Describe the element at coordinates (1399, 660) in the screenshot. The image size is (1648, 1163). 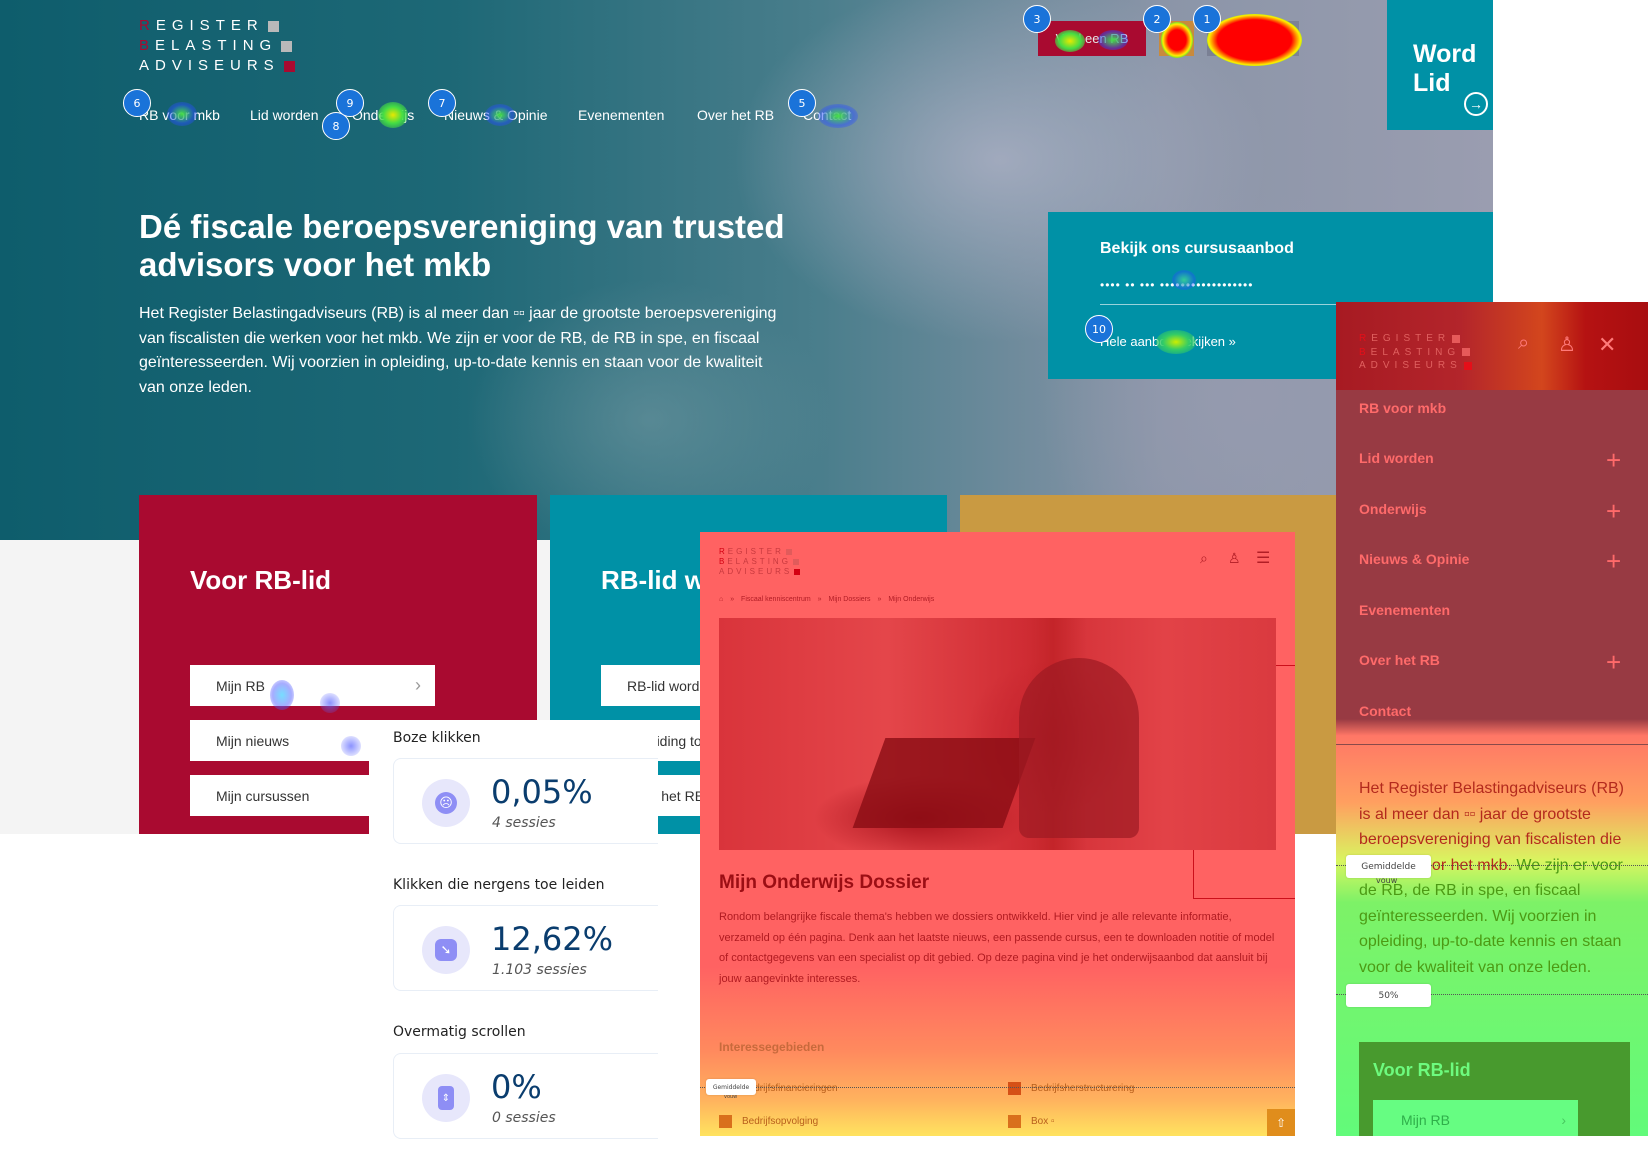
I see `menu-item-over-het-rb: Over het RB` at that location.